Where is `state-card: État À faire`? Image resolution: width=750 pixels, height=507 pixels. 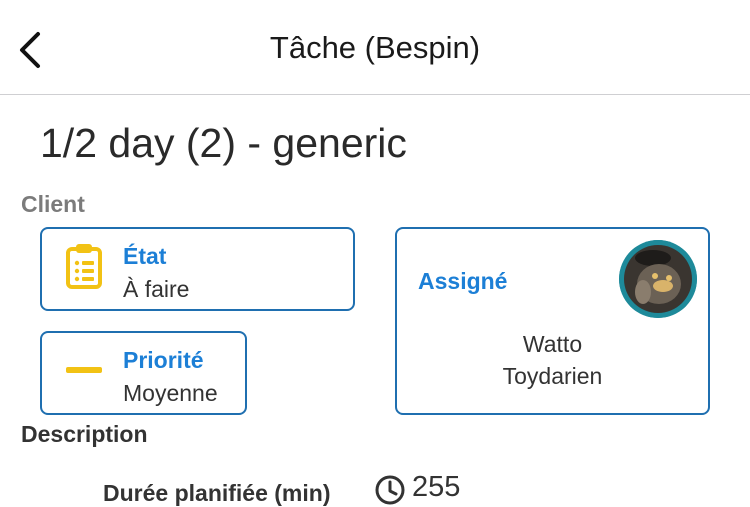
state-card: État À faire is located at coordinates (197, 269).